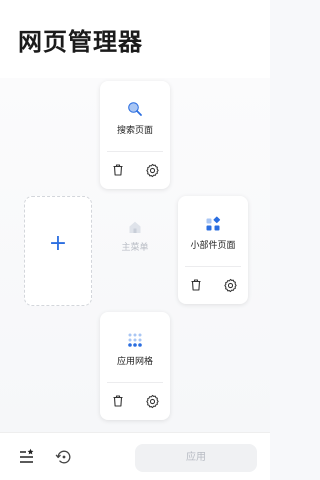 The height and width of the screenshot is (480, 320). I want to click on widget-page-delete-button, so click(196, 285).